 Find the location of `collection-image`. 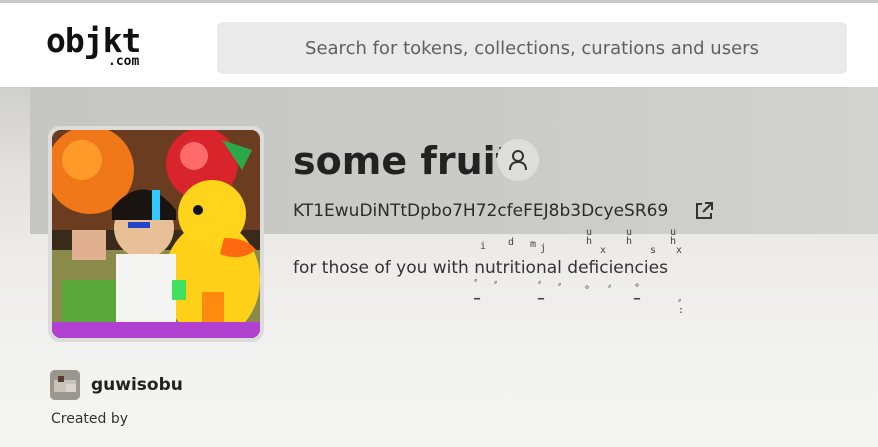

collection-image is located at coordinates (156, 234).